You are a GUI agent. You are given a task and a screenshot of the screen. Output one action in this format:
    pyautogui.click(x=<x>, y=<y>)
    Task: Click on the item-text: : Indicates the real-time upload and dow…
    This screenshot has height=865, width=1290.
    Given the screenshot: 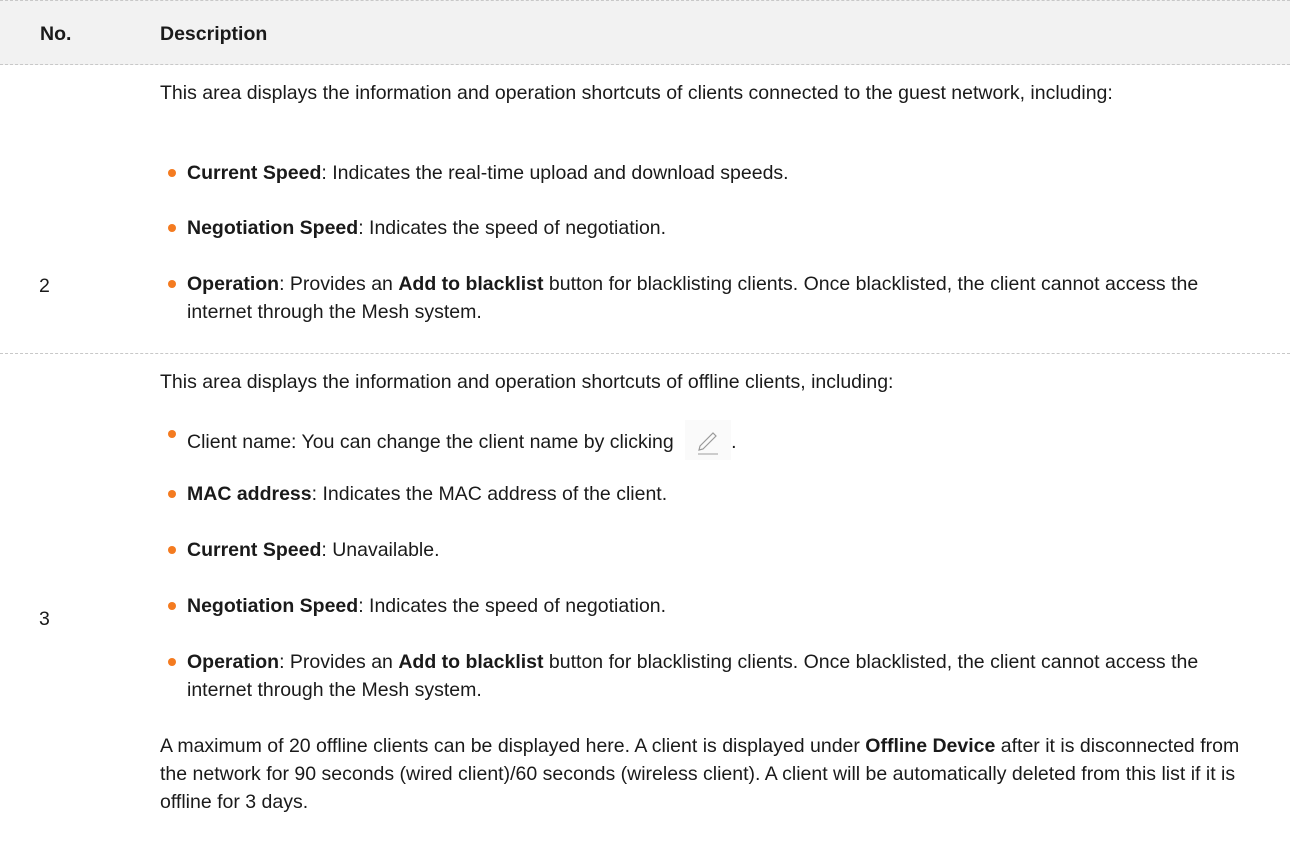 What is the action you would take?
    pyautogui.click(x=555, y=173)
    